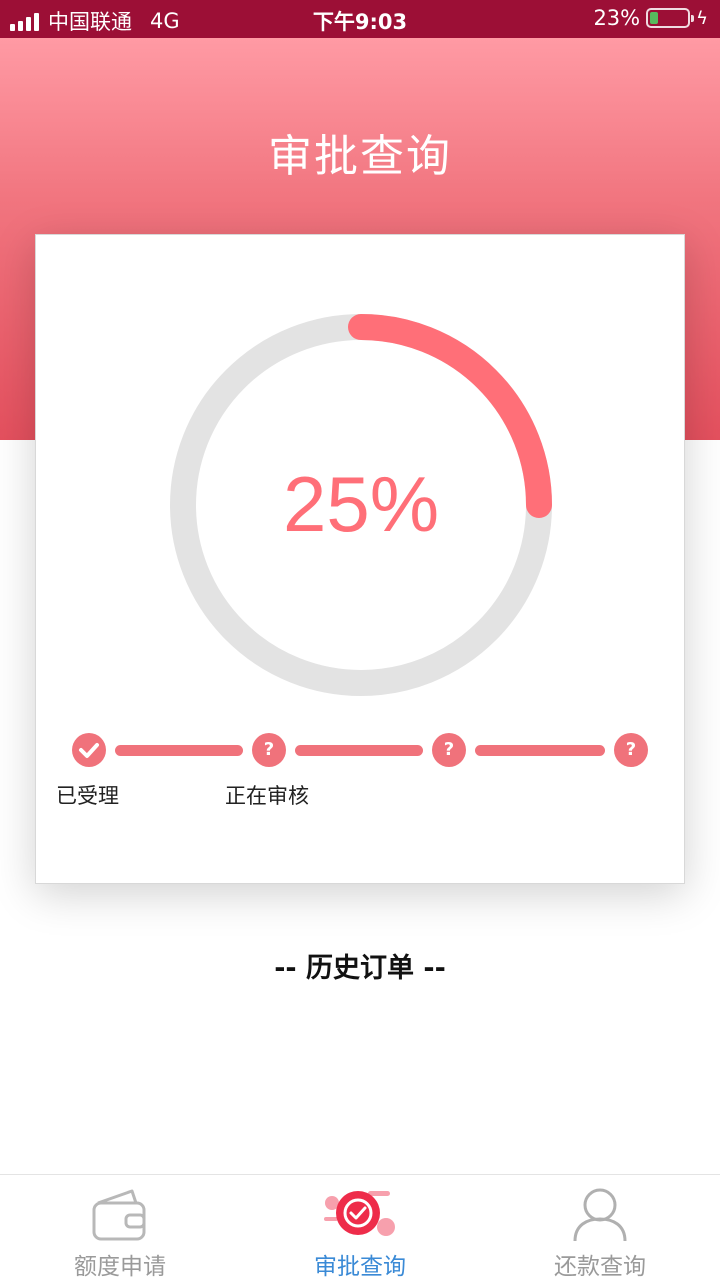 The width and height of the screenshot is (720, 1281). What do you see at coordinates (617, 18) in the screenshot?
I see `battery-percent: 23%` at bounding box center [617, 18].